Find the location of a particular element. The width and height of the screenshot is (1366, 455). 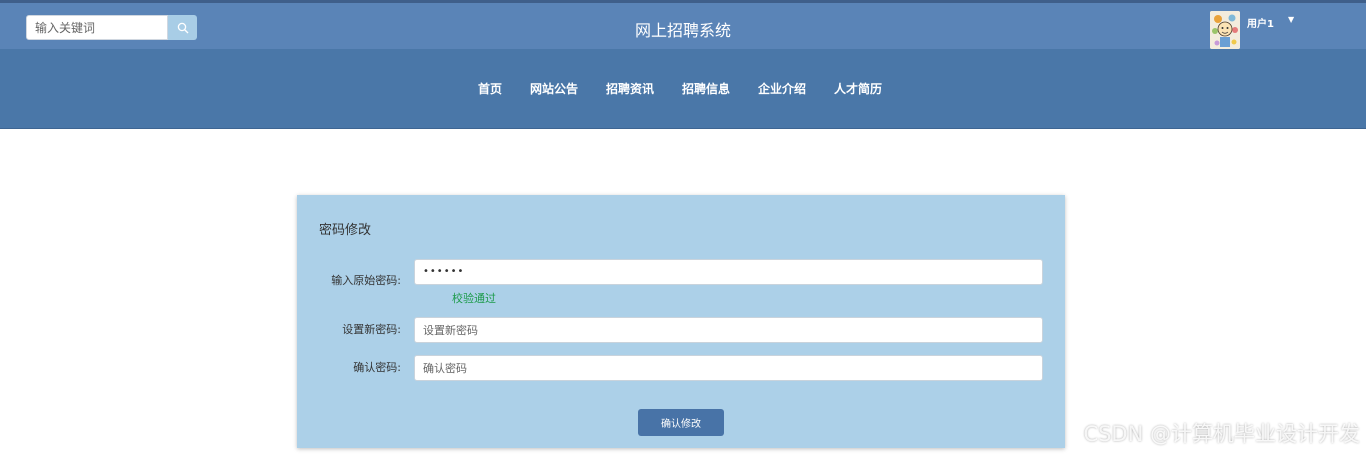

user-menu: 用户1 ▼ is located at coordinates (1252, 30).